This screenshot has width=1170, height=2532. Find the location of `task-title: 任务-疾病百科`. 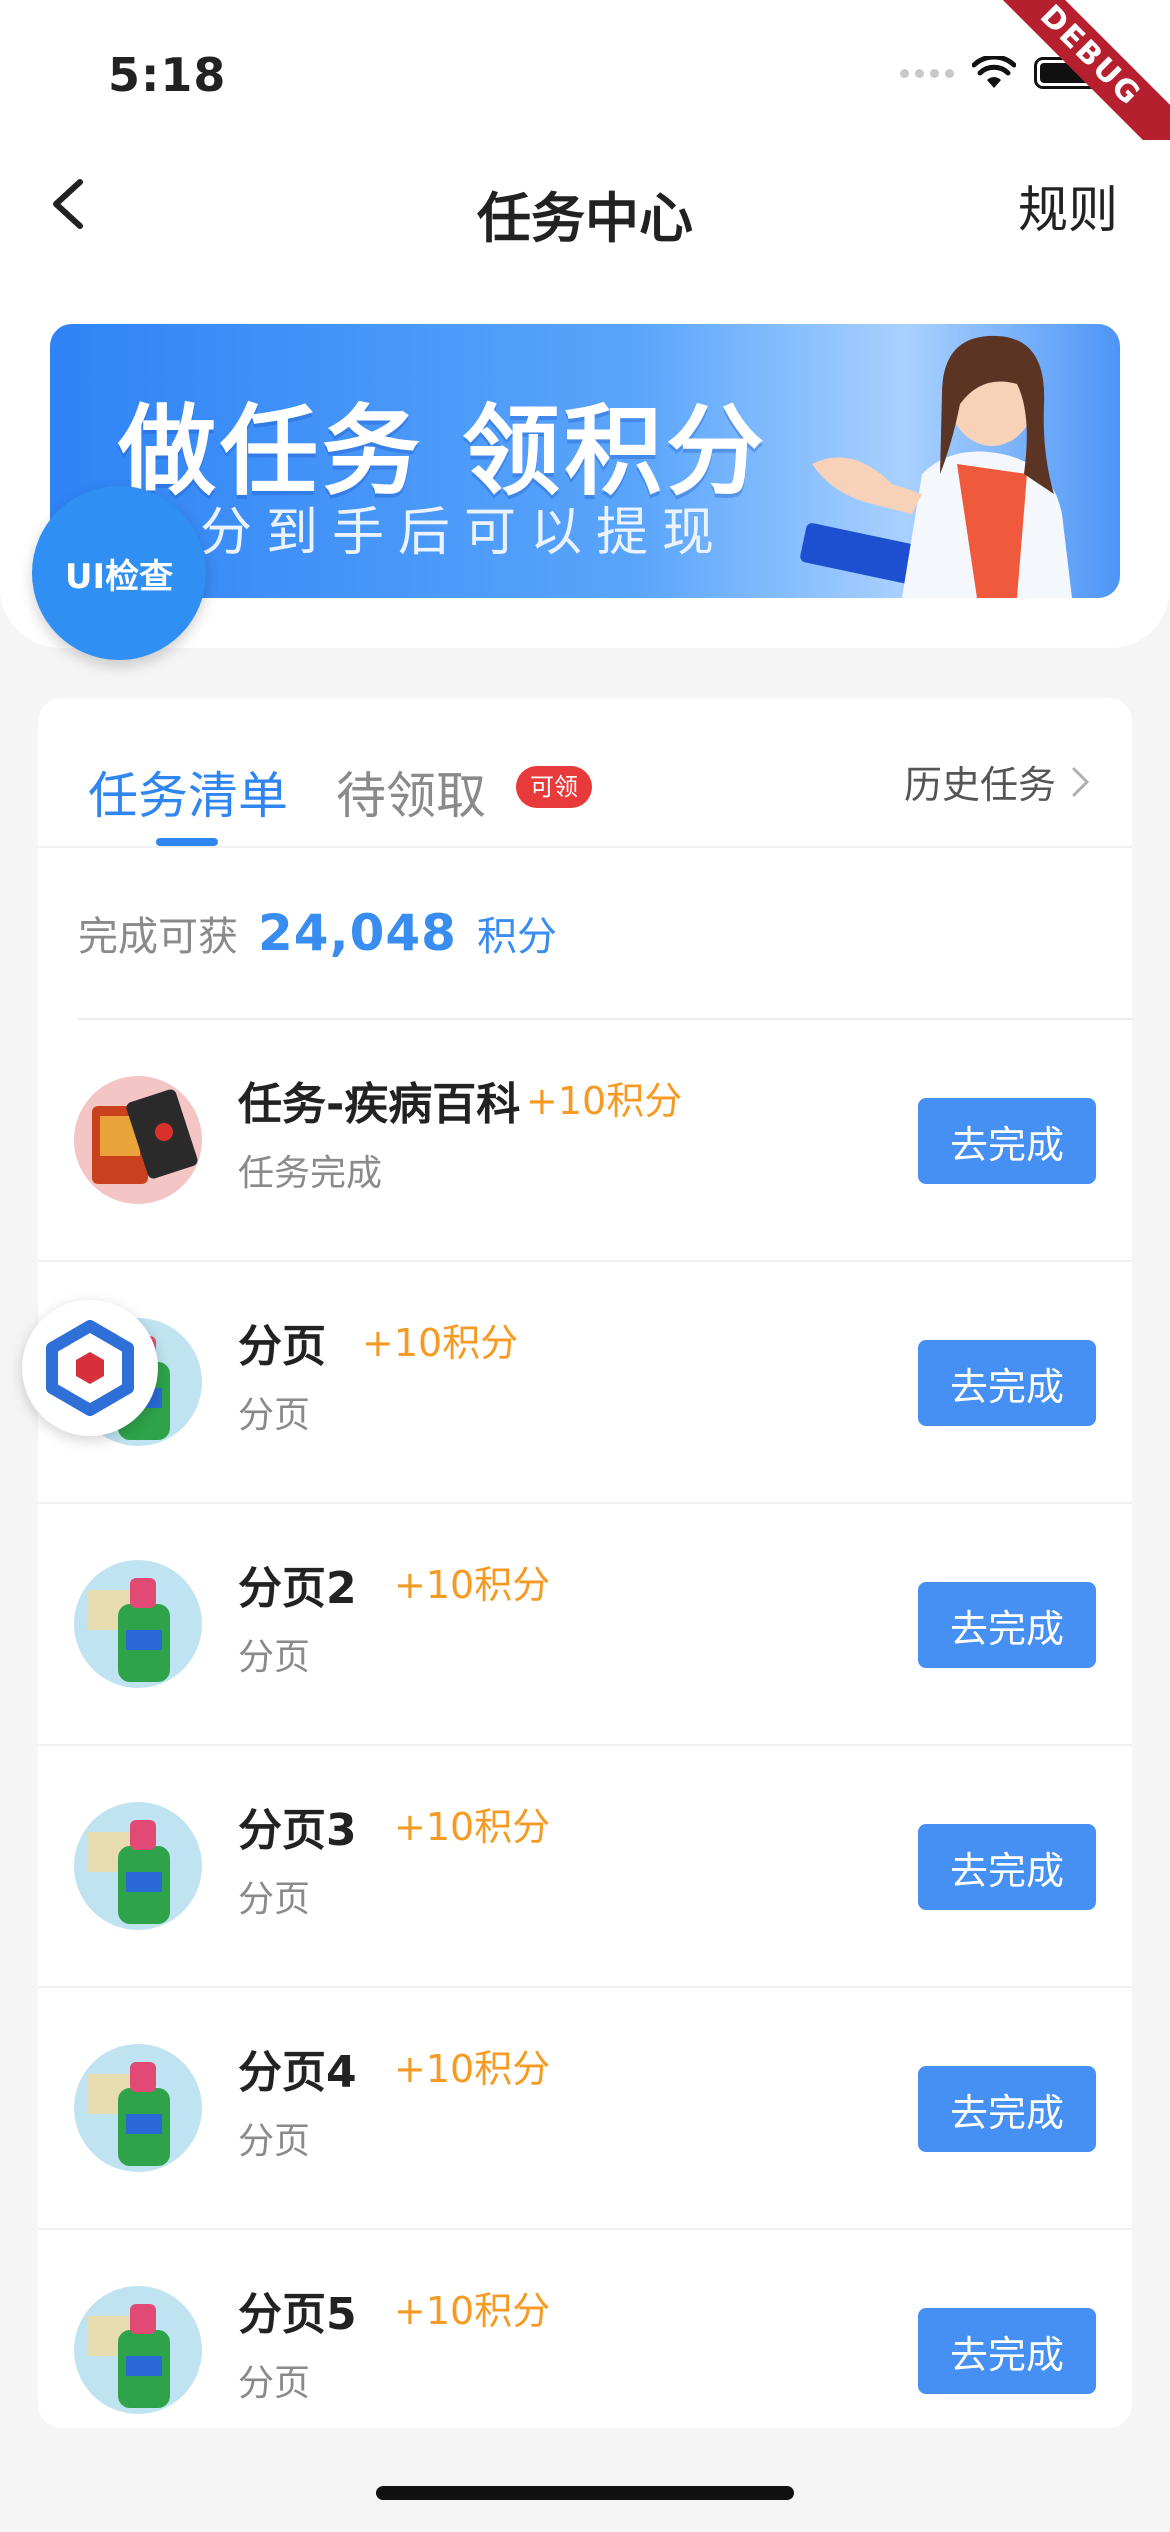

task-title: 任务-疾病百科 is located at coordinates (379, 1104).